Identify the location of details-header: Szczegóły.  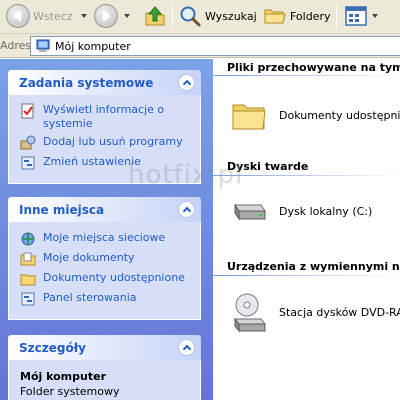
(104, 347).